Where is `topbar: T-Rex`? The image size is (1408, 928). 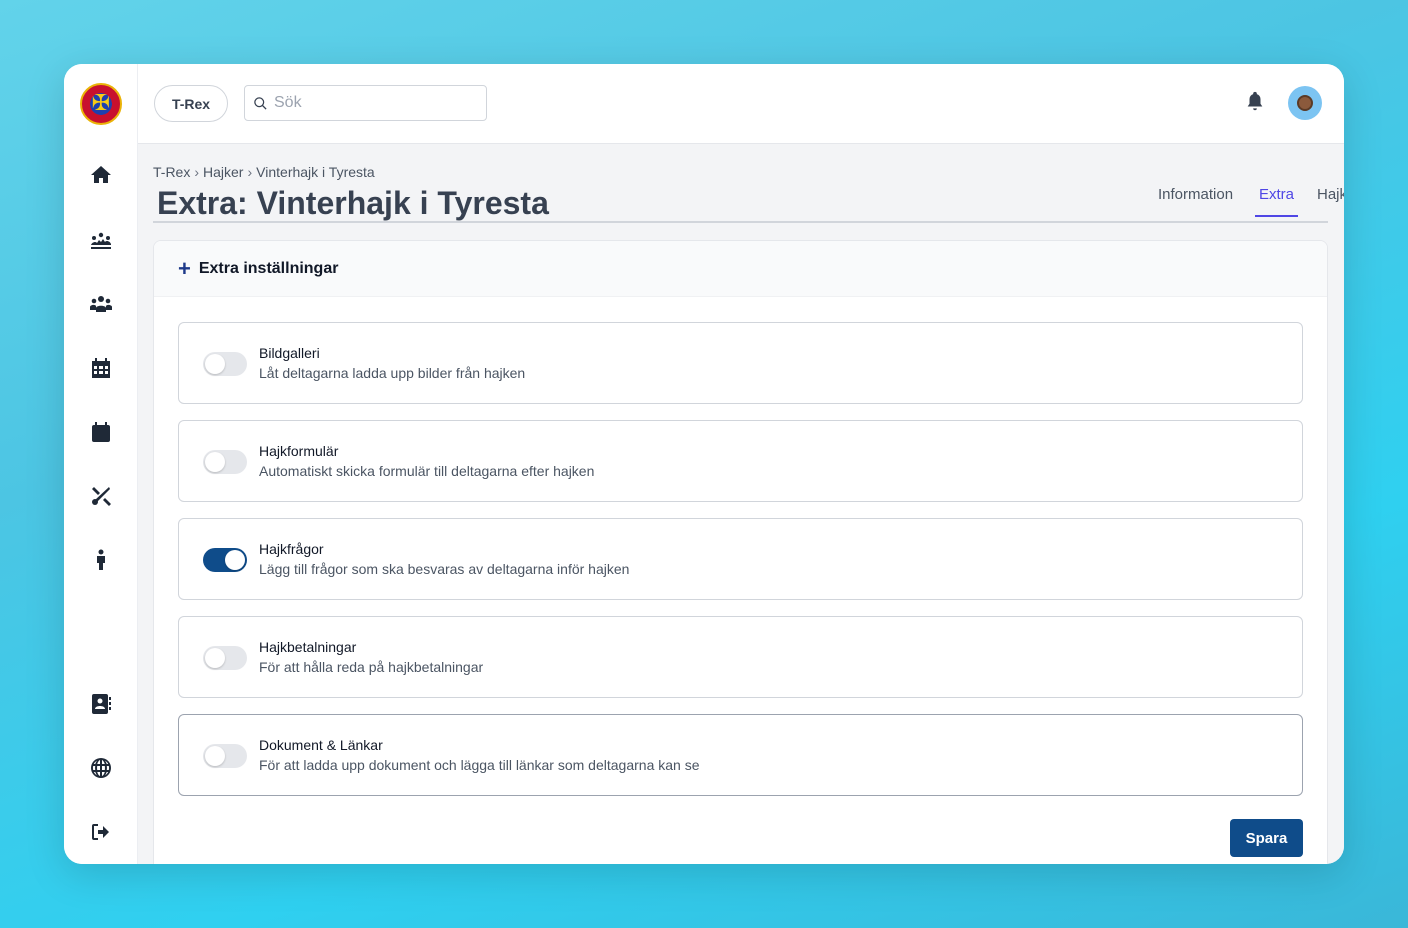
topbar: T-Rex is located at coordinates (741, 104).